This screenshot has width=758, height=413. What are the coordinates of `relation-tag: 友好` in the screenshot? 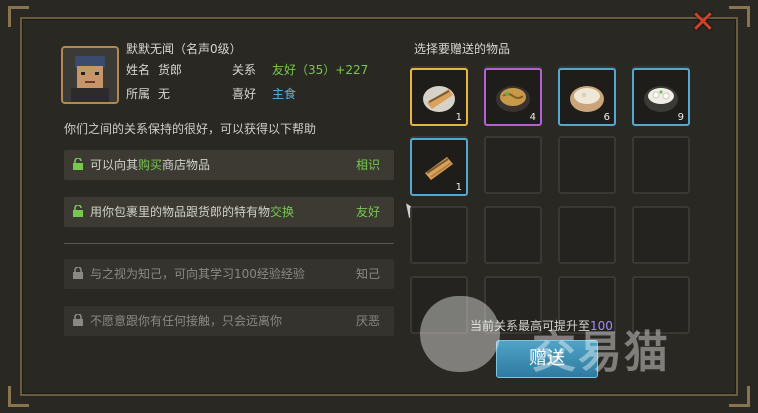 It's located at (367, 212).